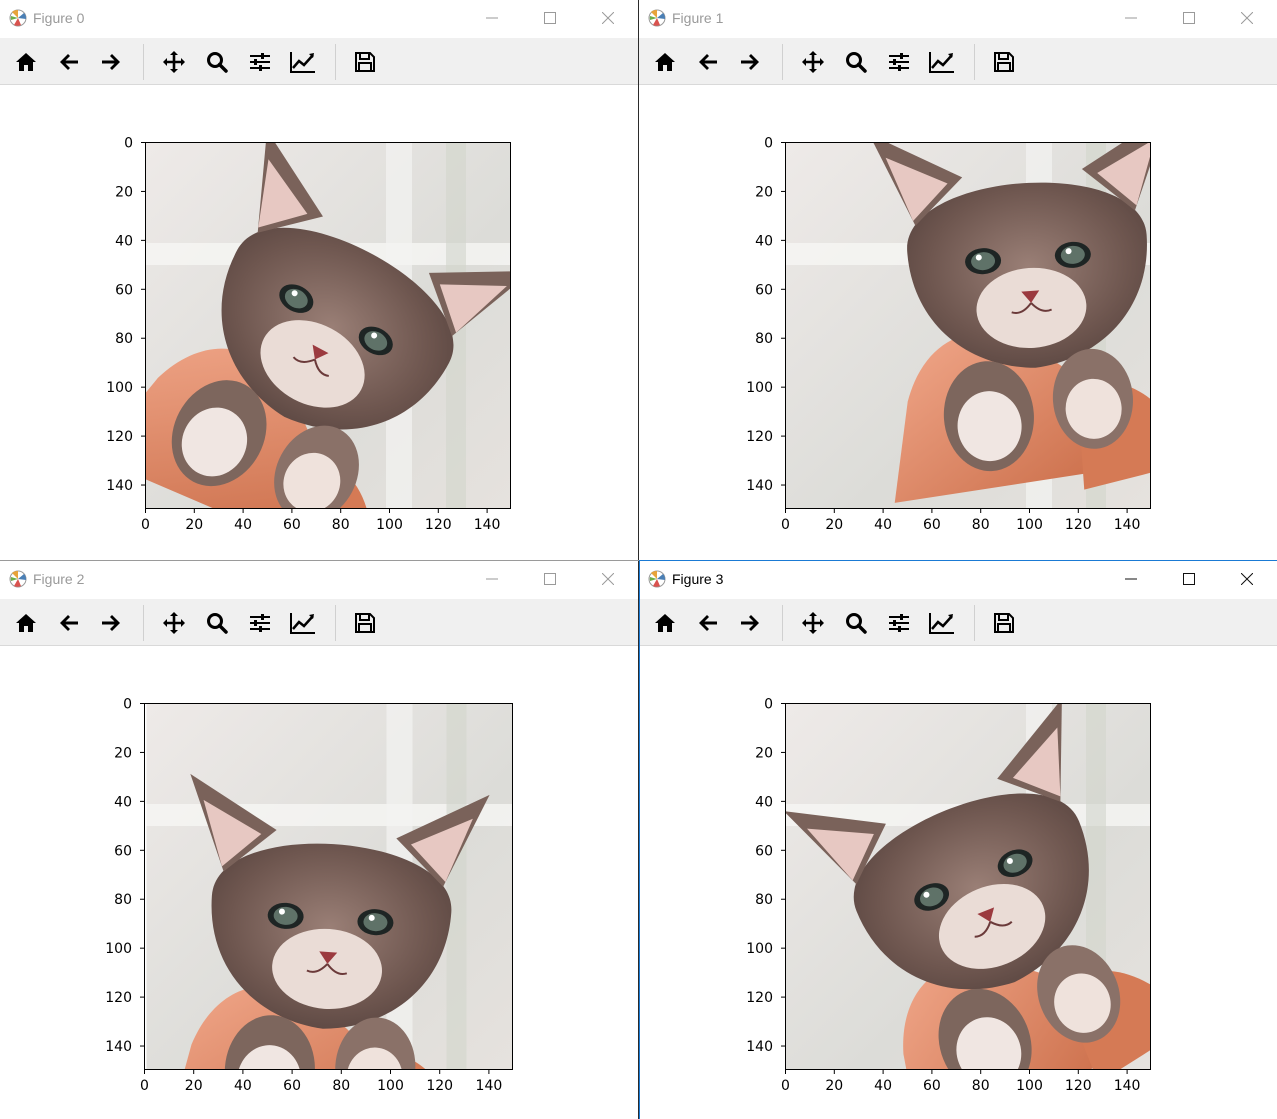 Image resolution: width=1277 pixels, height=1119 pixels. Describe the element at coordinates (639, 839) in the screenshot. I see `active-window-border-left` at that location.